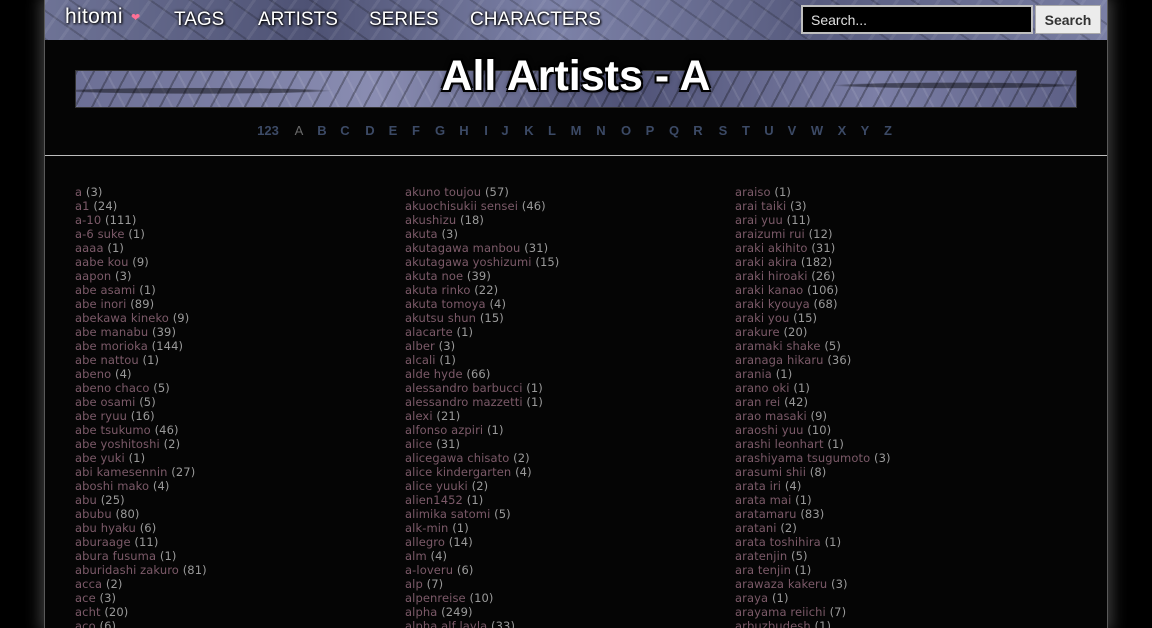 The image size is (1152, 628). Describe the element at coordinates (112, 486) in the screenshot. I see `artist-link: aboshi mako` at that location.